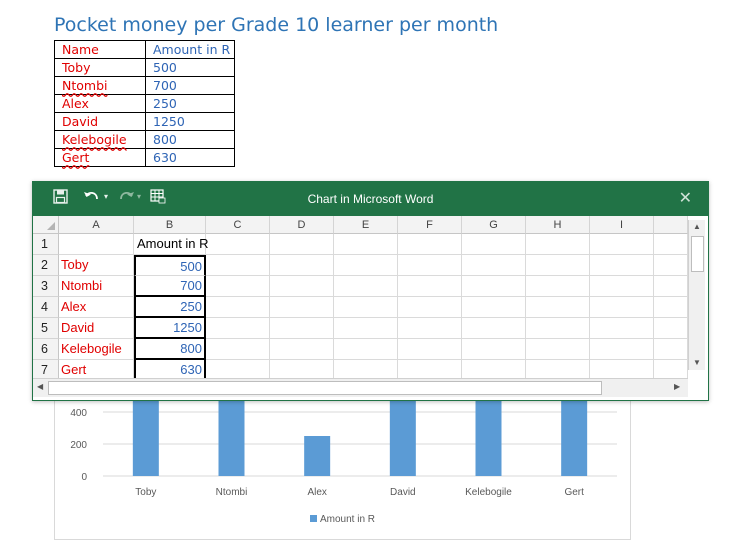 The width and height of the screenshot is (731, 553). I want to click on horizontal-scrollbar: ◀ ▶, so click(360, 387).